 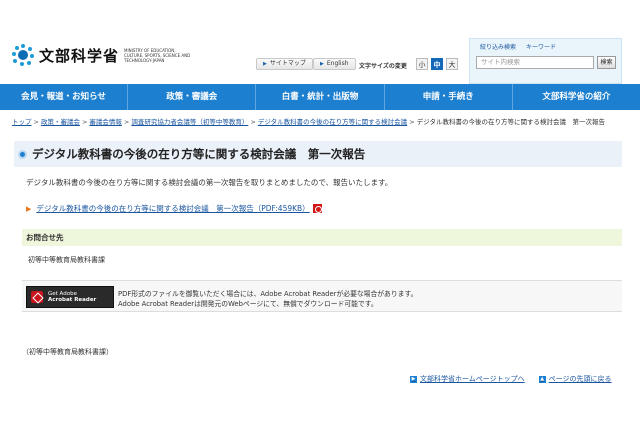 What do you see at coordinates (452, 64) in the screenshot?
I see `font-size-large-button: 大` at bounding box center [452, 64].